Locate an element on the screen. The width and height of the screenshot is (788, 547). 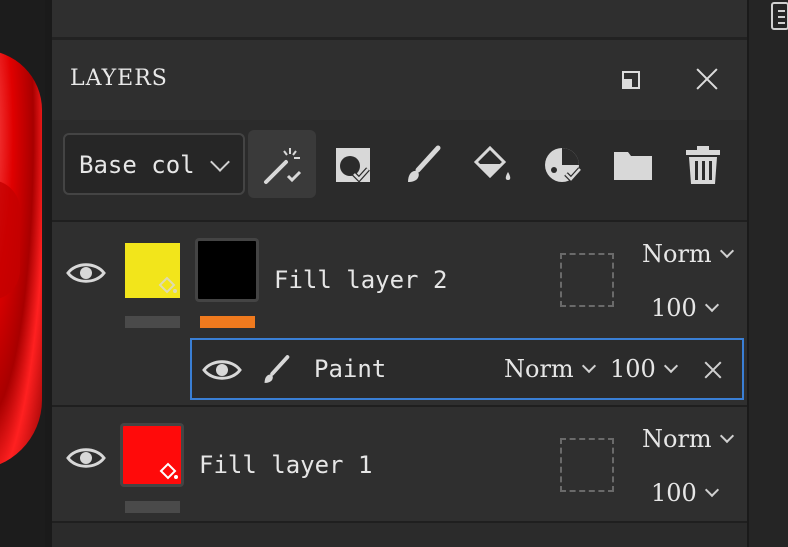
layer-mask-bar is located at coordinates (227, 322).